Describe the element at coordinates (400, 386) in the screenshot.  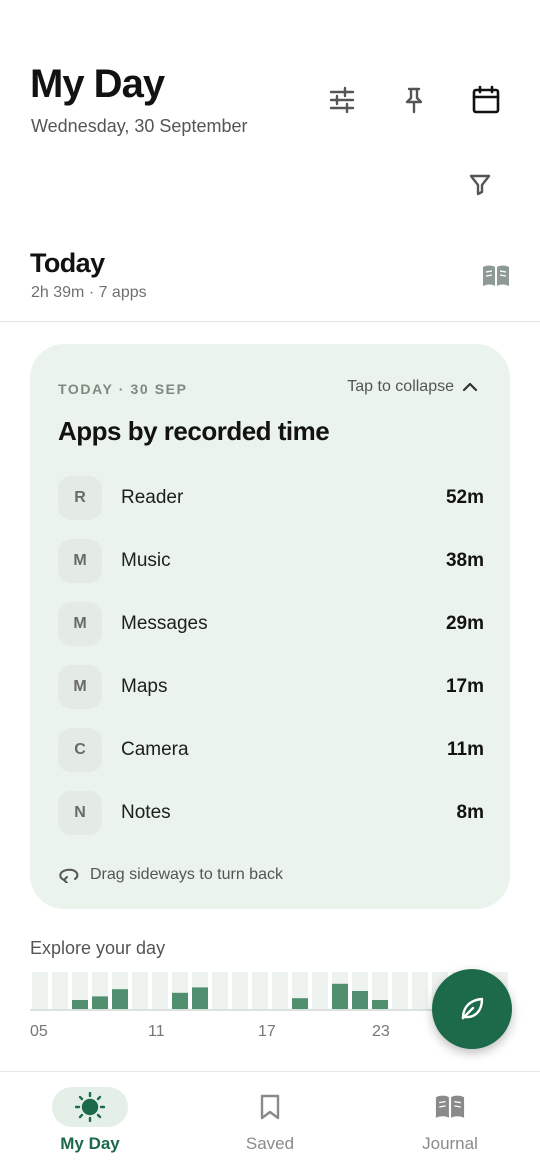
I see `collapse-label: Tap to collapse` at that location.